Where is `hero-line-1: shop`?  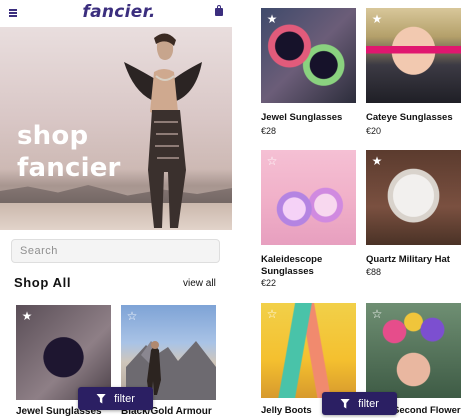
hero-line-1: shop is located at coordinates (53, 136).